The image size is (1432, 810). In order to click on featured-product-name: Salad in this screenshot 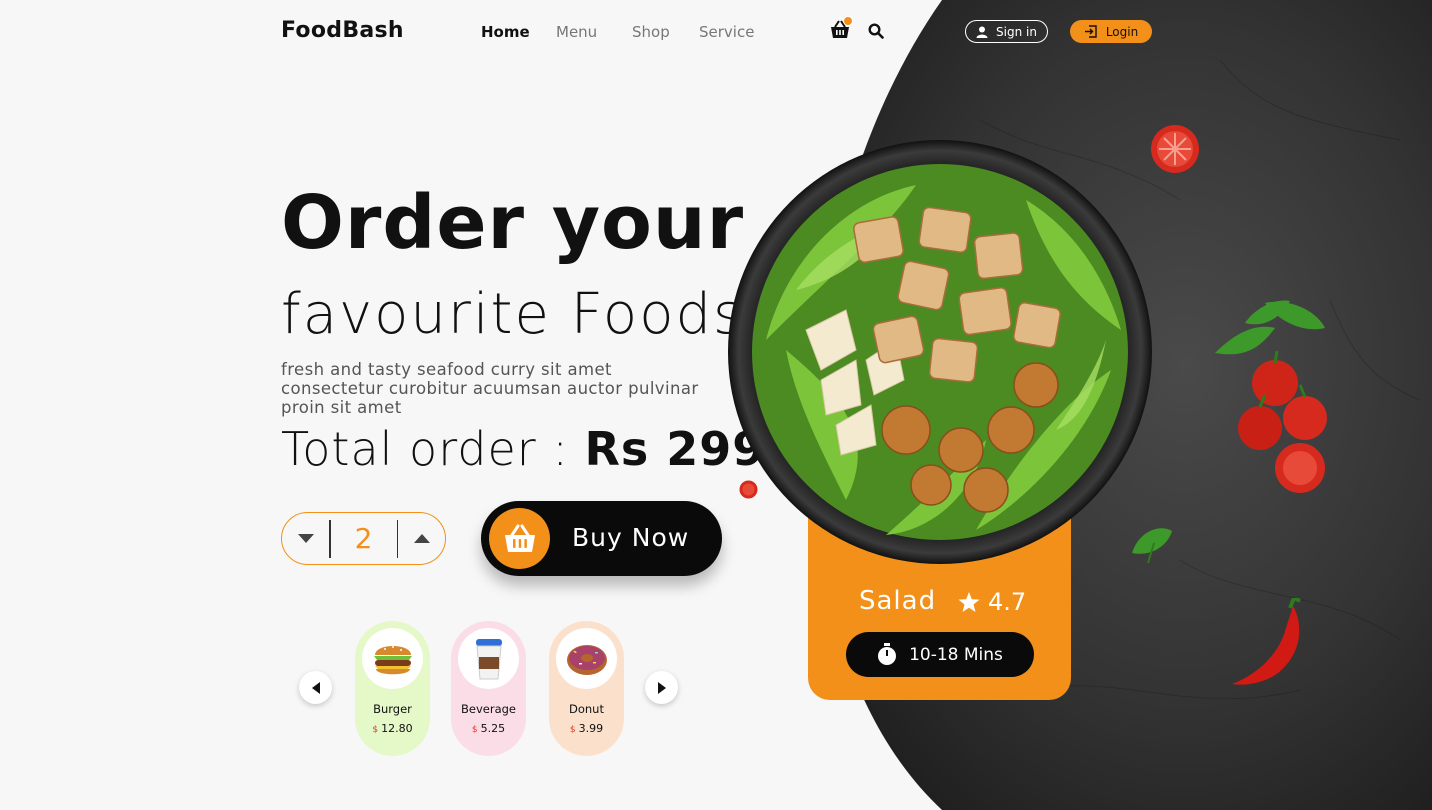, I will do `click(898, 601)`.